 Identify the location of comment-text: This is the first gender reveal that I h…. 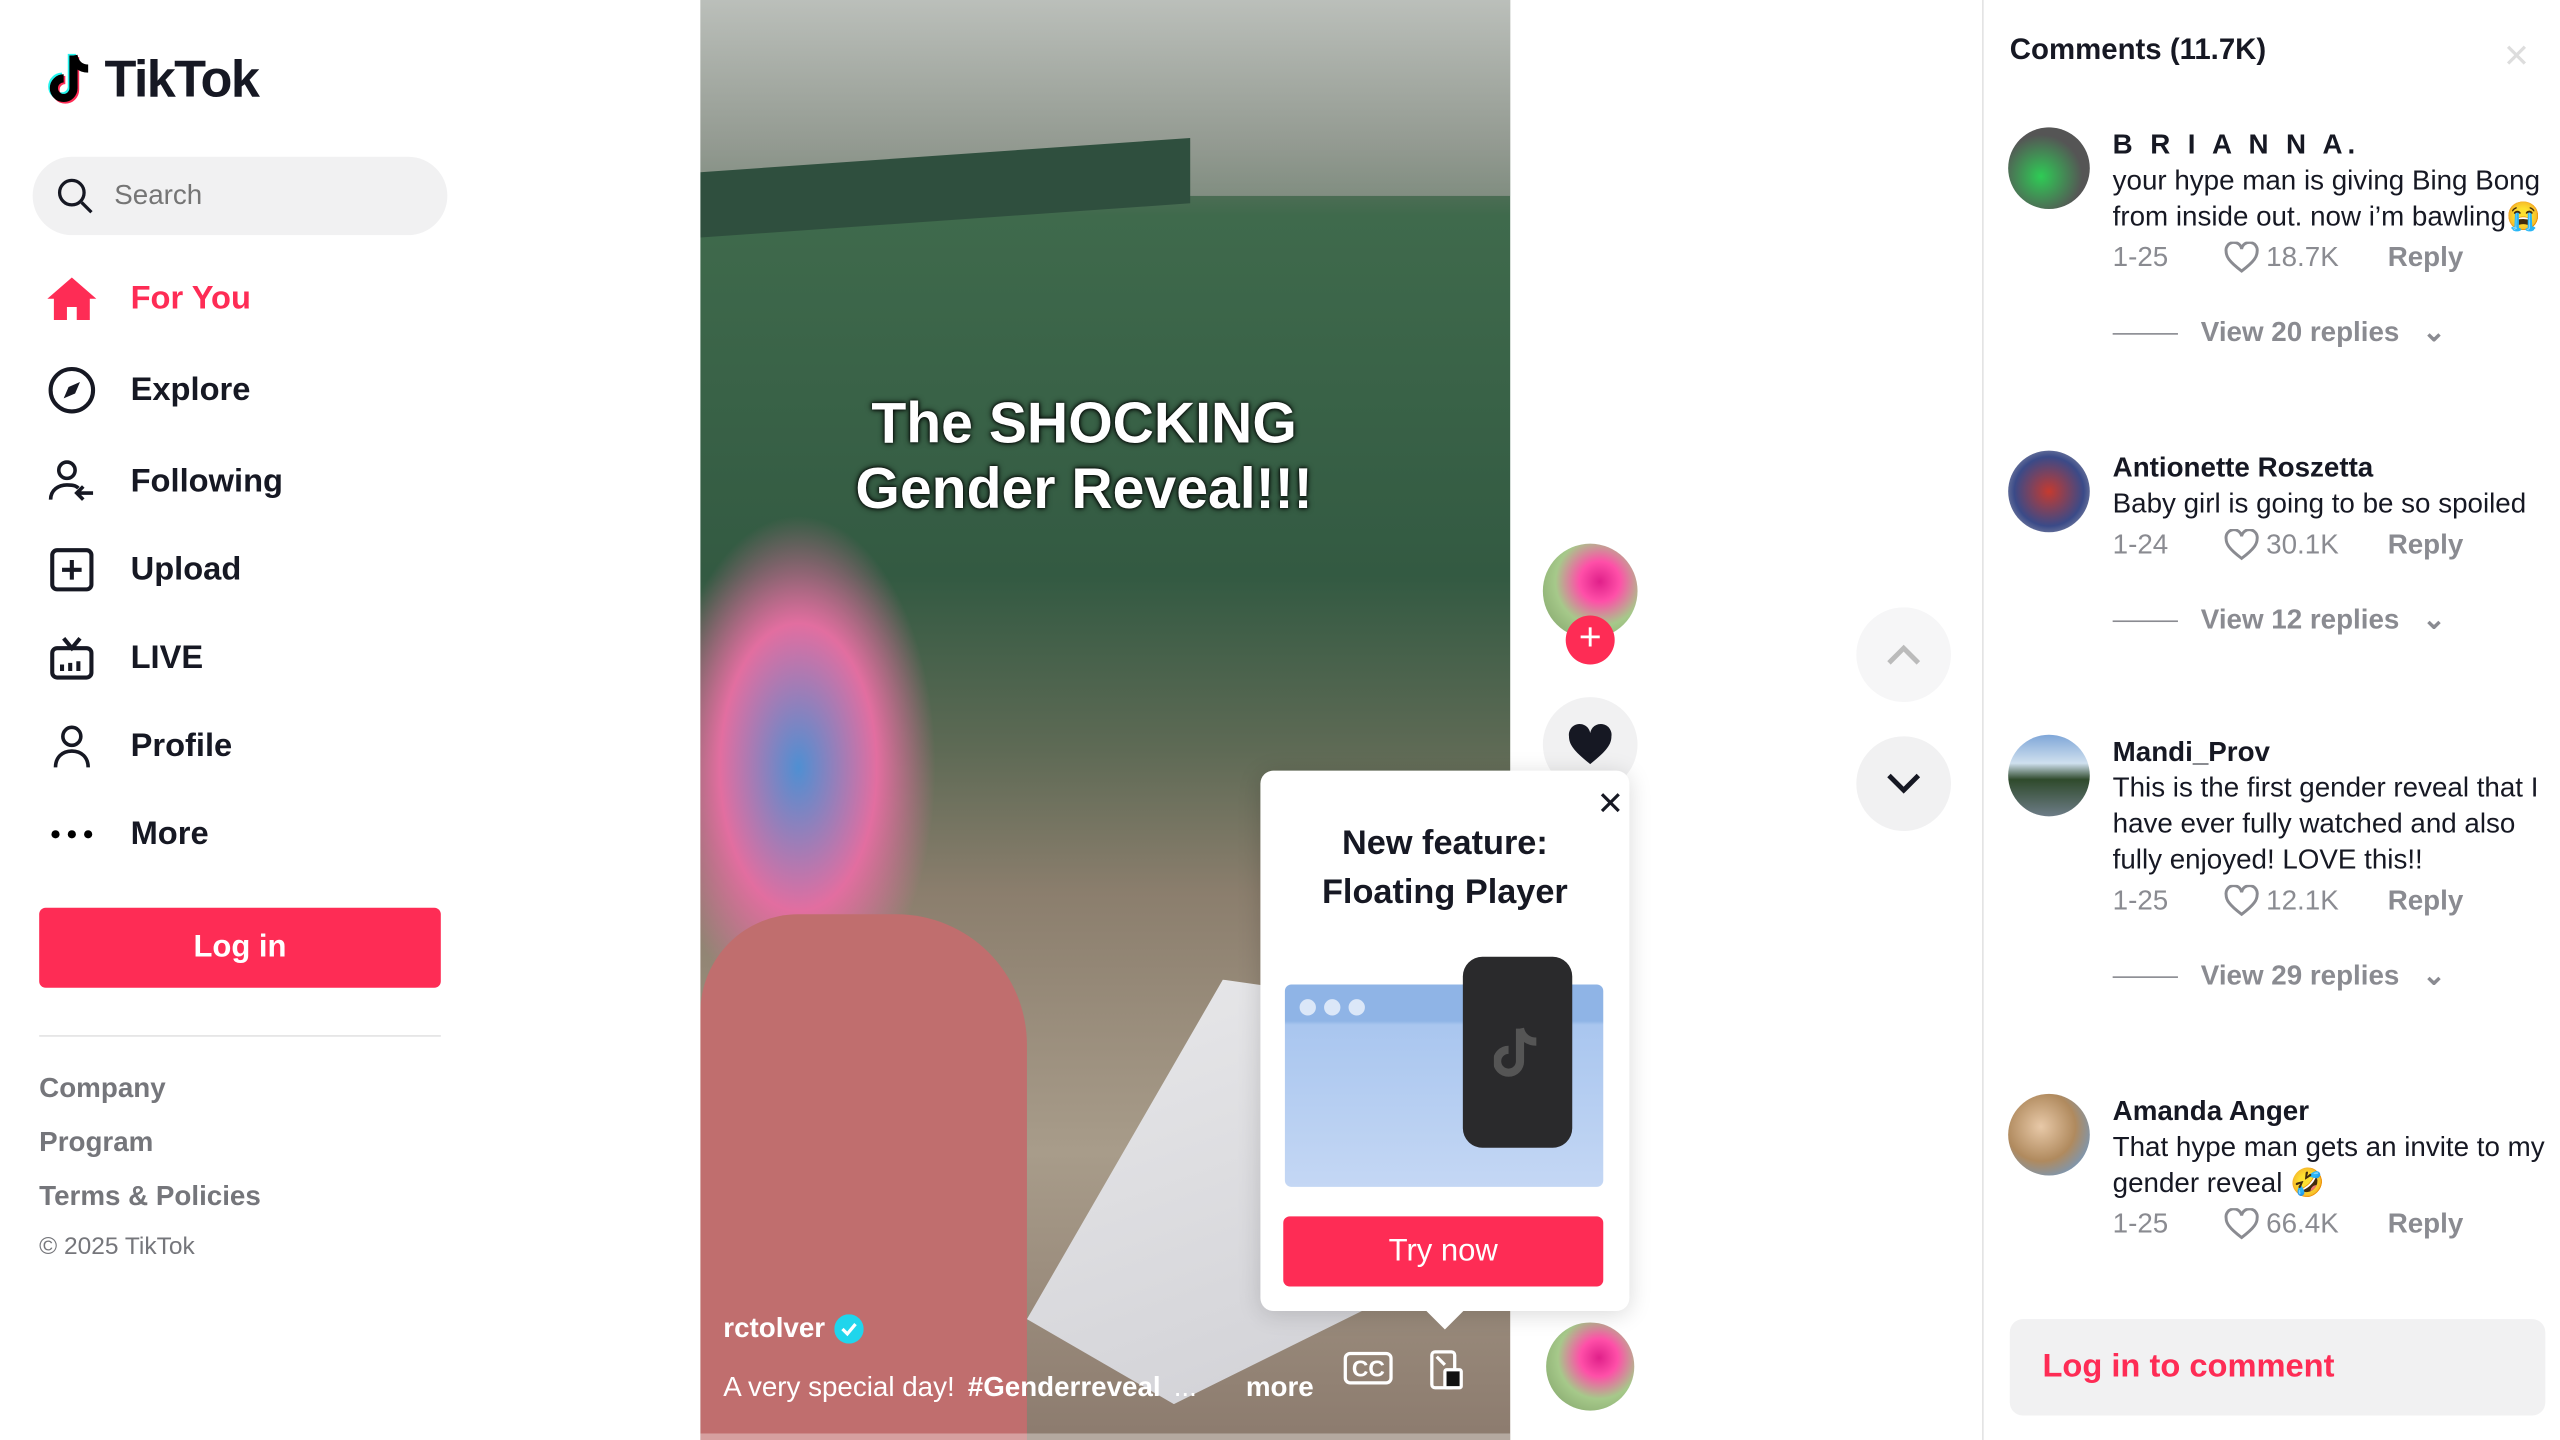
(2325, 824).